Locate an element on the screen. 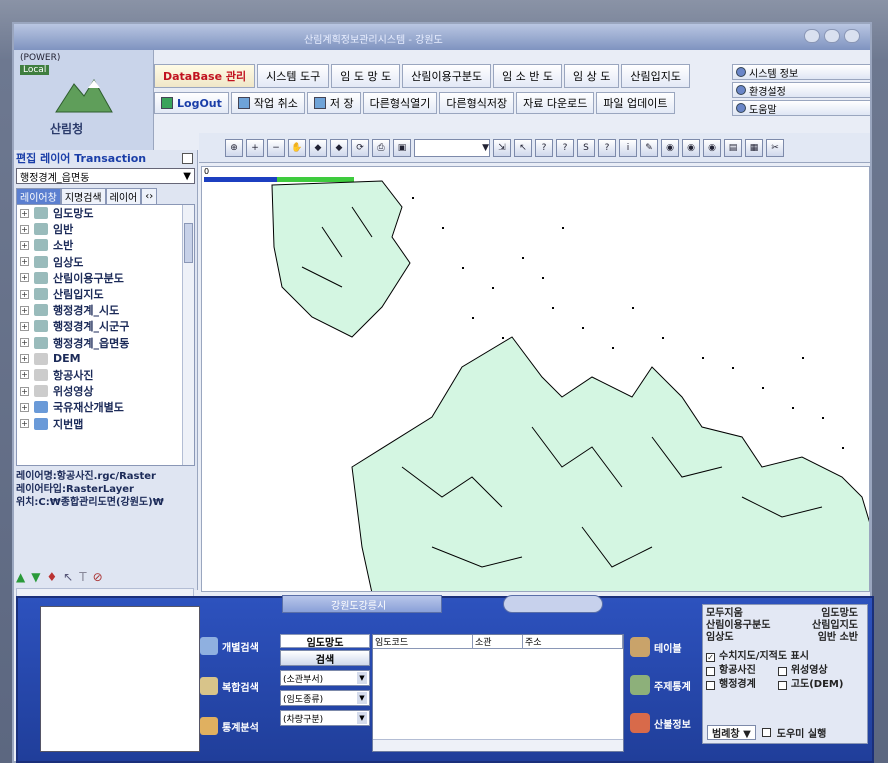 This screenshot has height=763, width=888. tool-icon: ✂ is located at coordinates (775, 147).